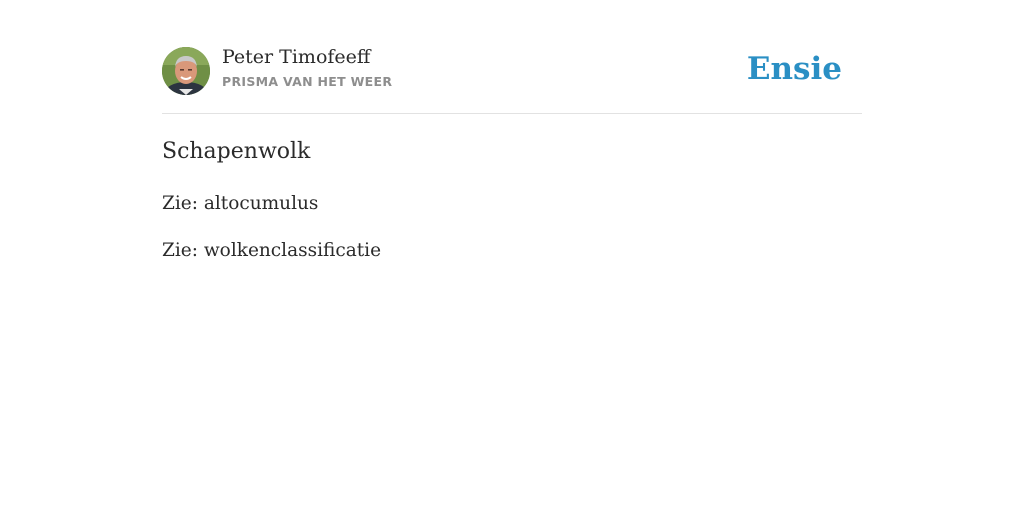 This screenshot has width=1024, height=512. What do you see at coordinates (794, 69) in the screenshot?
I see `ensie-logo: Ensie` at bounding box center [794, 69].